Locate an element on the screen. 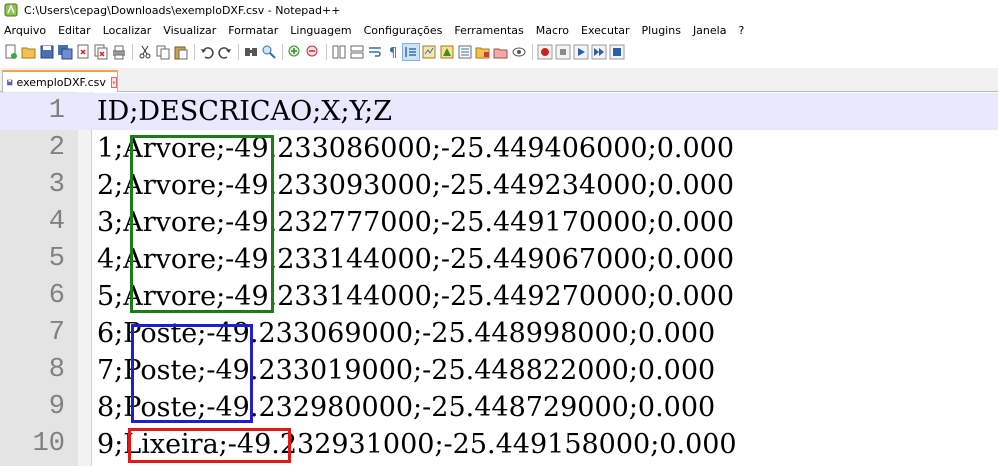  save-icon is located at coordinates (47, 52).